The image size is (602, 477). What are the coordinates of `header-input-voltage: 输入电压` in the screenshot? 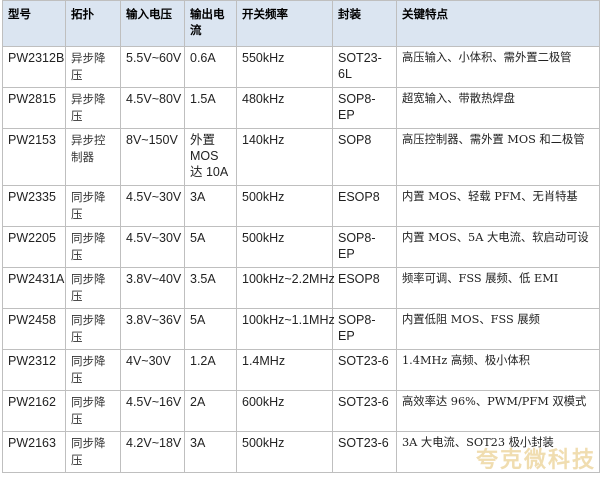 It's located at (152, 23).